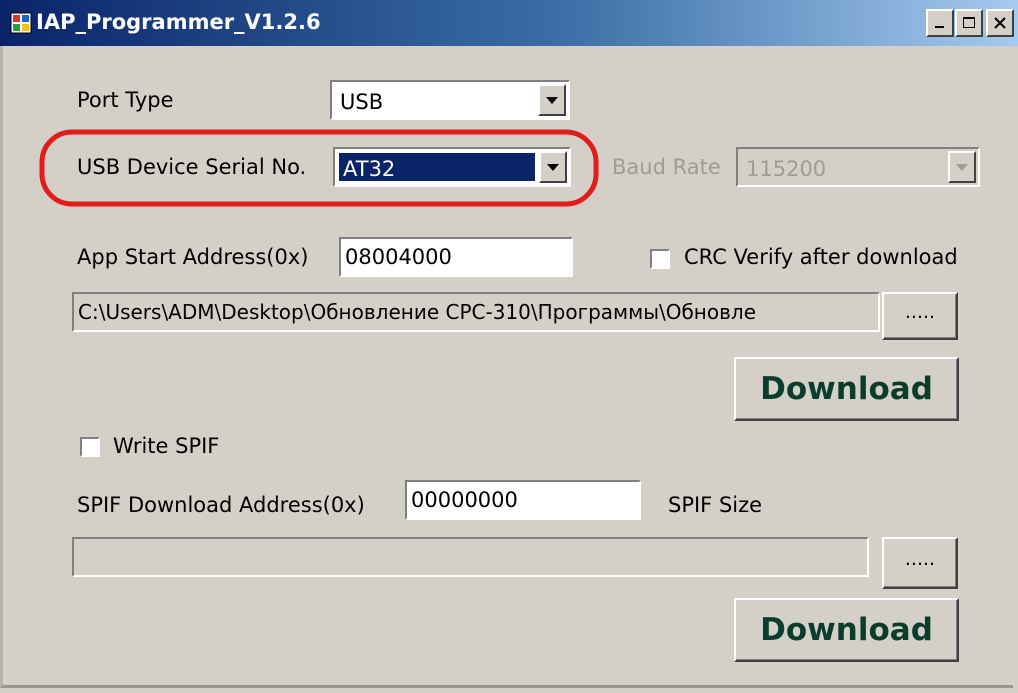 Image resolution: width=1018 pixels, height=693 pixels. Describe the element at coordinates (715, 505) in the screenshot. I see `spif-size-label: SPIF Size` at that location.